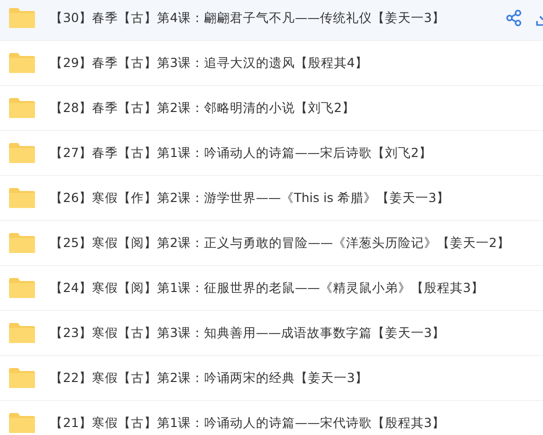 The image size is (543, 435). I want to click on file-name: 【21】寒假【古】第1课：吟诵动人的诗篇——宋代诗歌【殷程其3】, so click(247, 423).